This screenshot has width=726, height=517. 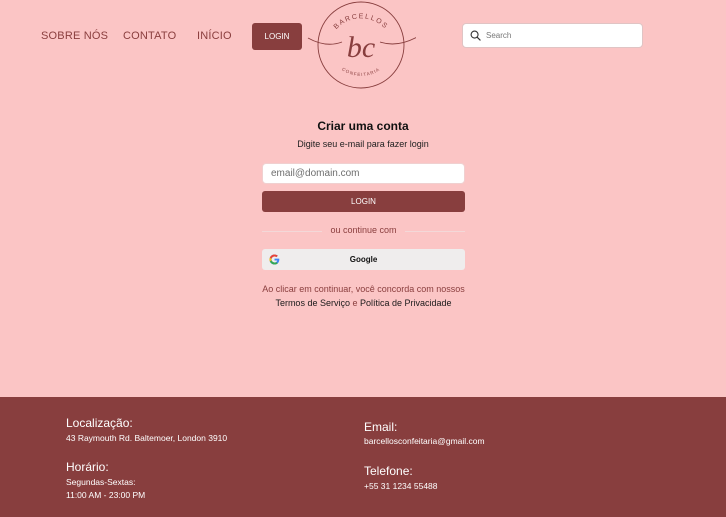 I want to click on footer-hours-title: Horário:, so click(x=87, y=467).